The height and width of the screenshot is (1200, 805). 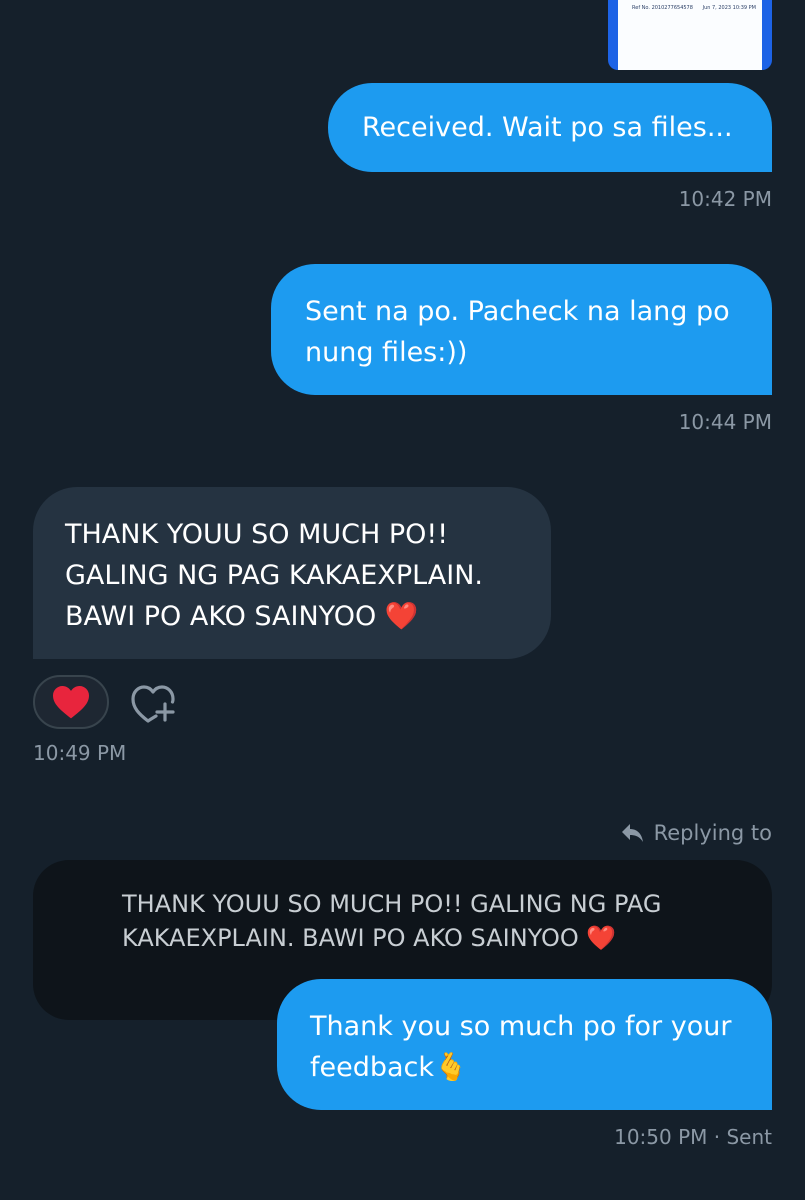 I want to click on message-timestamp: 10:44 PM, so click(x=725, y=422).